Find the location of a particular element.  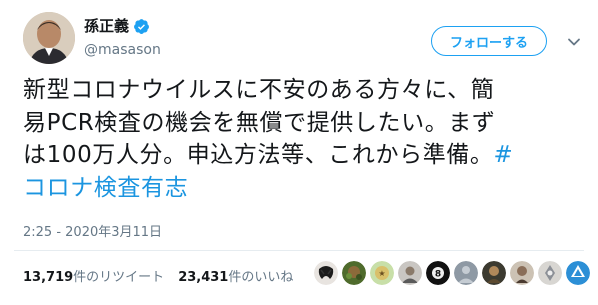

verified-badge-icon is located at coordinates (141, 26).